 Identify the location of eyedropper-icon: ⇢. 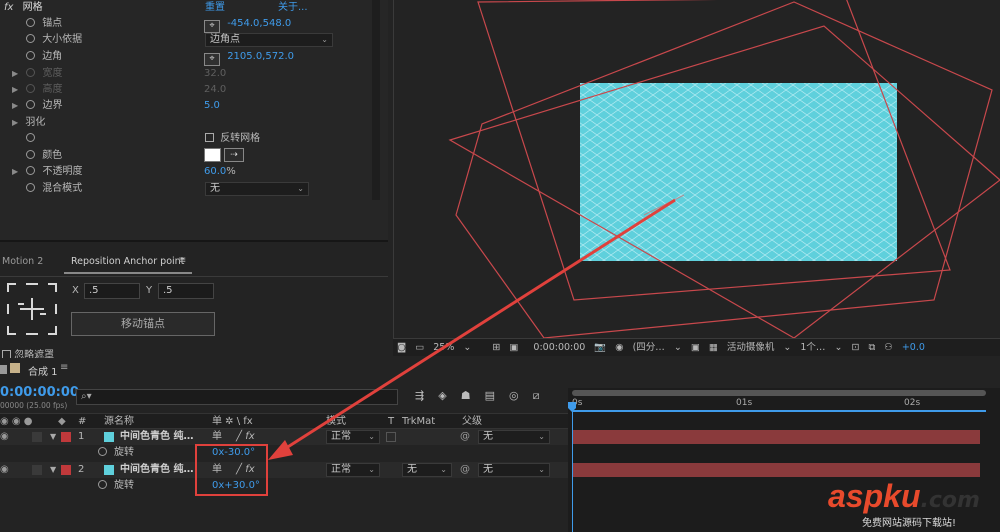
(234, 155).